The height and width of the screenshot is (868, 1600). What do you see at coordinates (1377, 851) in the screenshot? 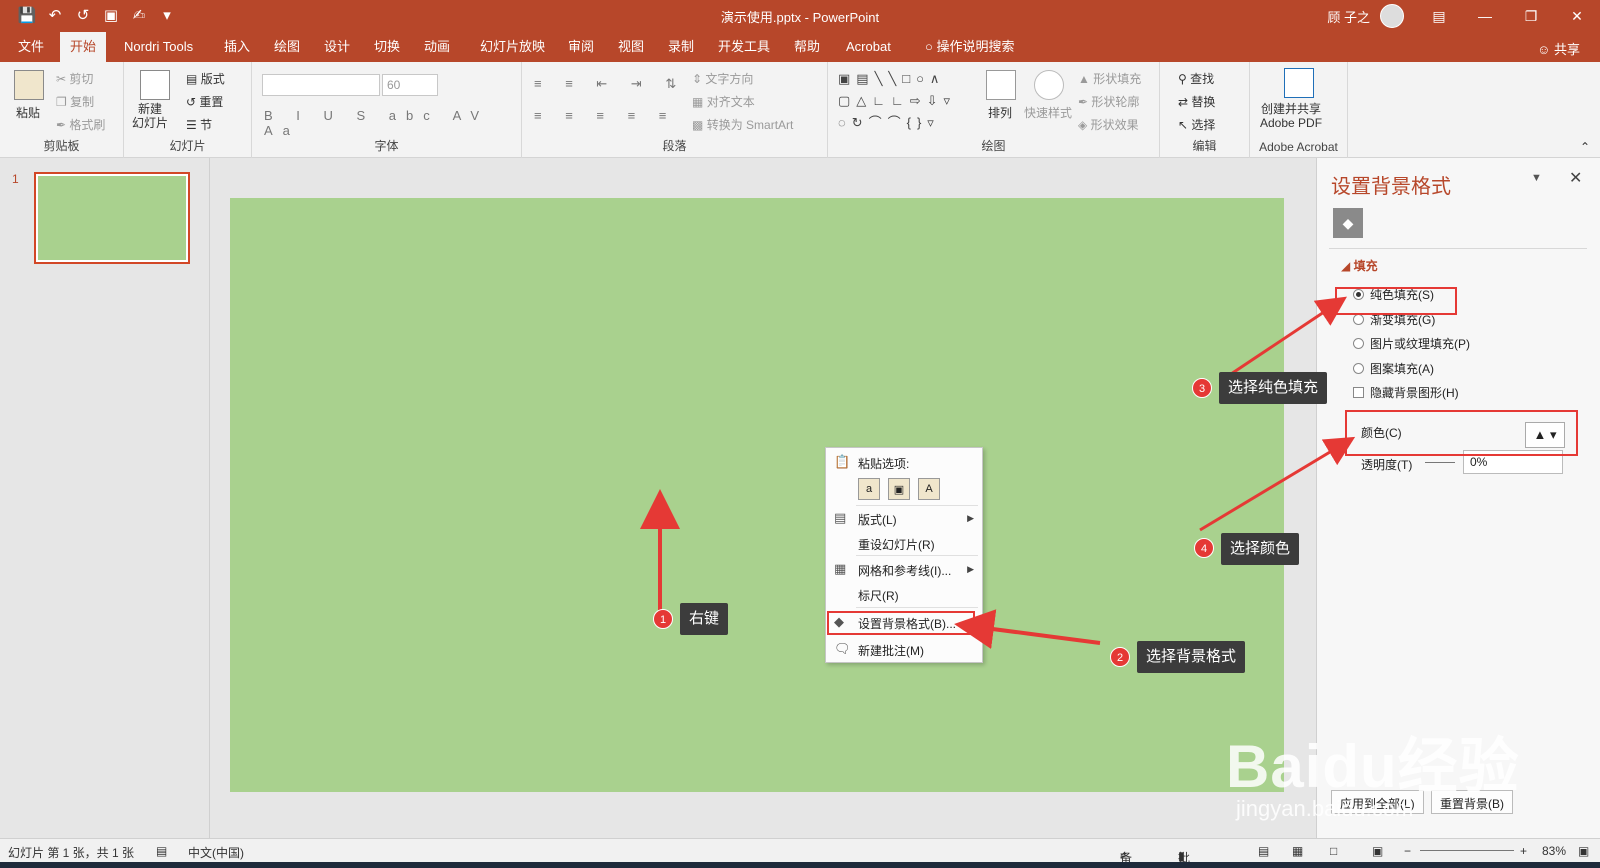
I see `slideshow-icon: ▣` at bounding box center [1377, 851].